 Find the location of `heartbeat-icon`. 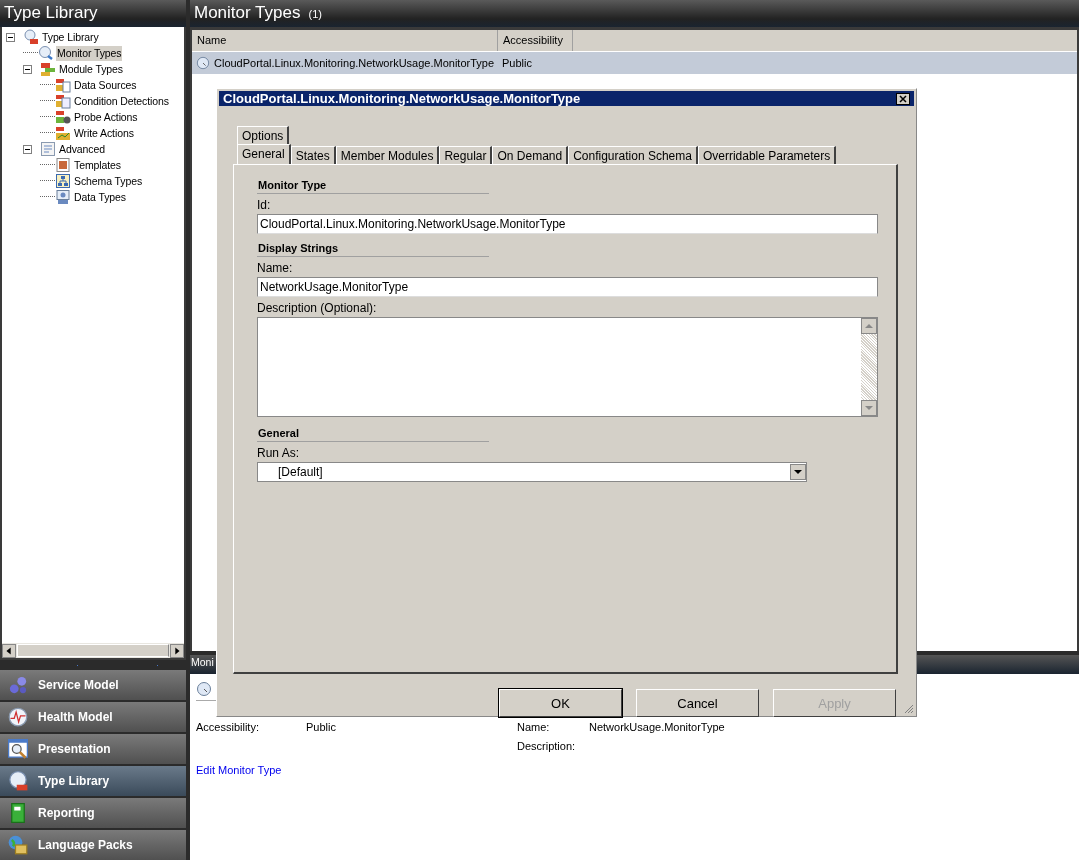

heartbeat-icon is located at coordinates (18, 717).